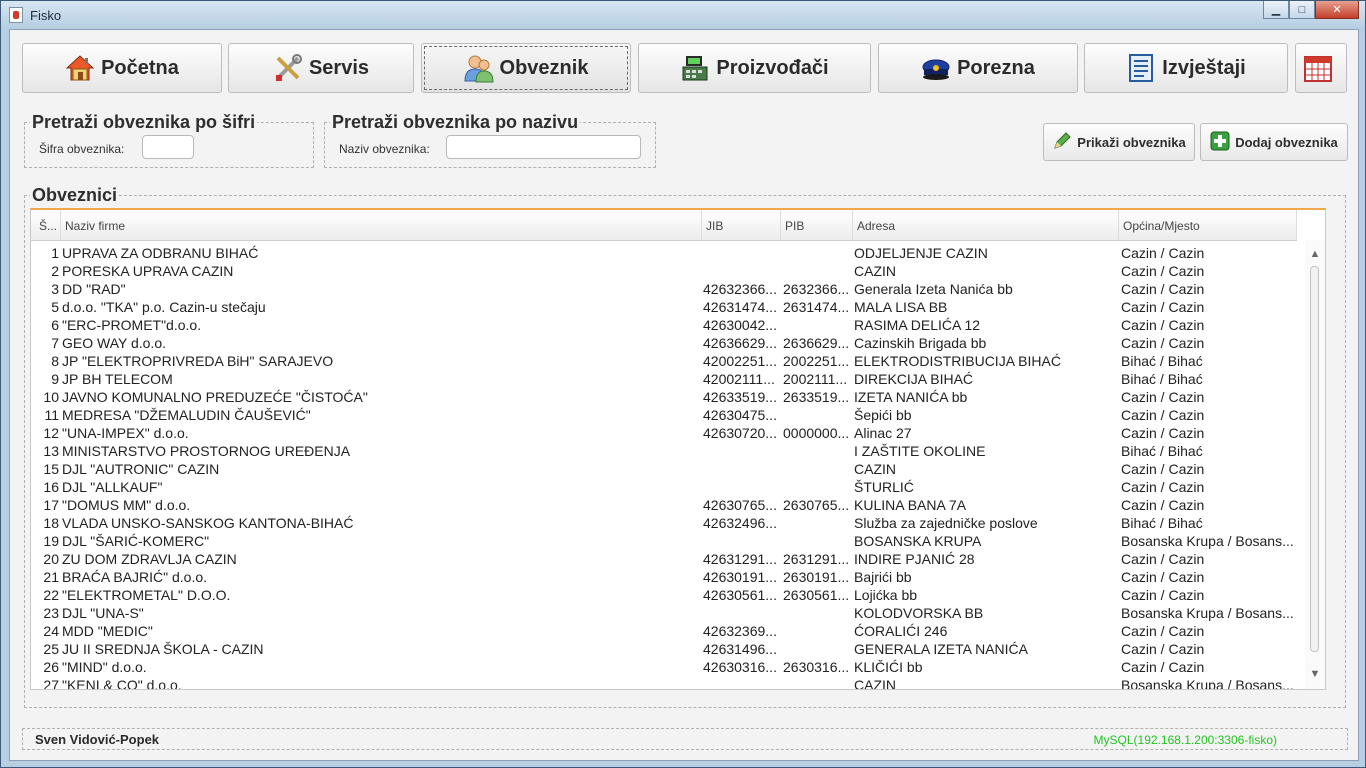 The width and height of the screenshot is (1366, 768). Describe the element at coordinates (51, 667) in the screenshot. I see `cell-sifra: 26` at that location.